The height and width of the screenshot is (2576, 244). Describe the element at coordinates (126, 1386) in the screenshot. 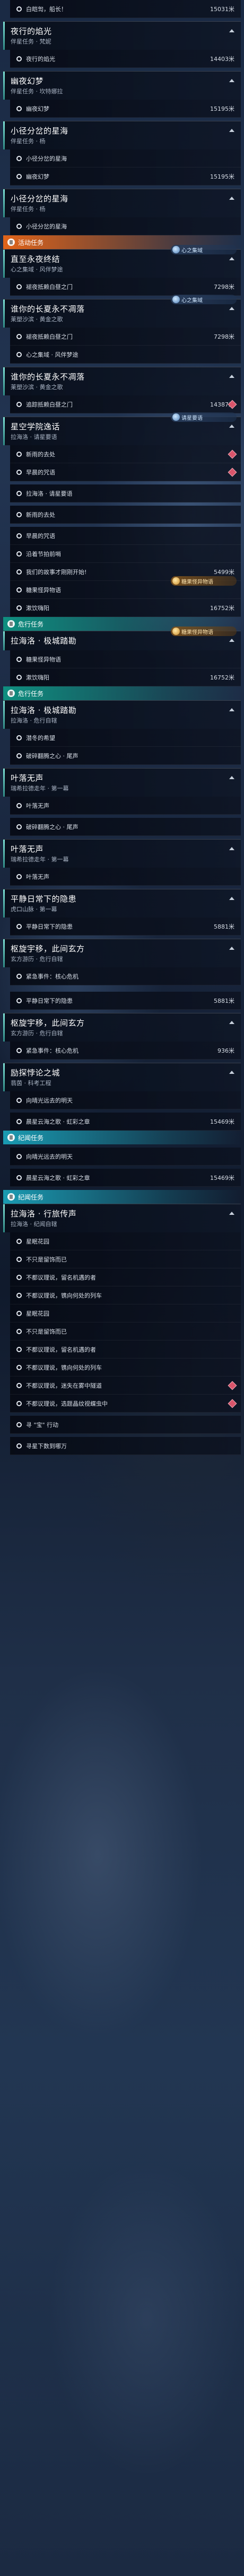

I see `quest-objective: 不都议理说，迷失在雾中隧道` at that location.